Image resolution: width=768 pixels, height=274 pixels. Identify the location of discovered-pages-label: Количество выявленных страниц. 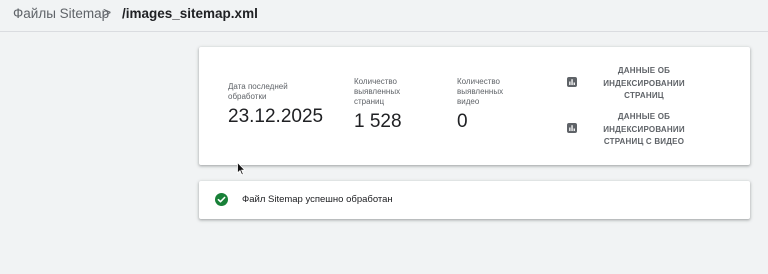
(377, 91).